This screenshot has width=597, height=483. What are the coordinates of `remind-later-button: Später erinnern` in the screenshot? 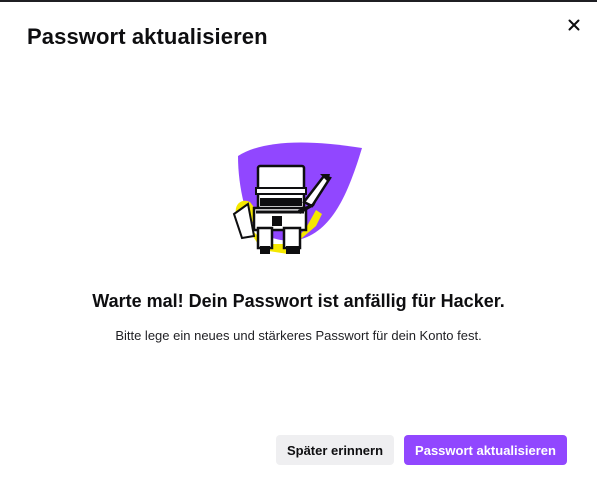 It's located at (335, 450).